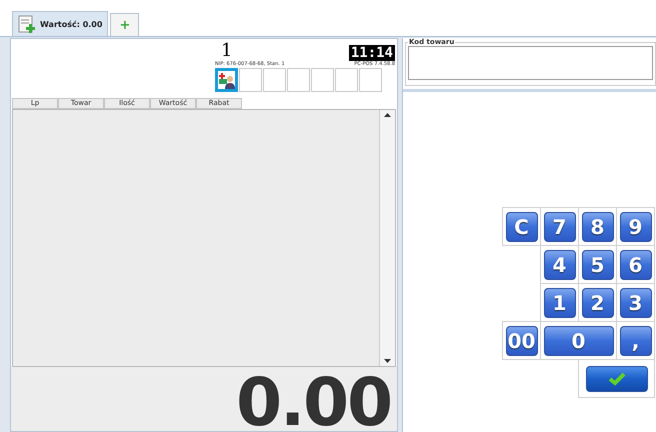  What do you see at coordinates (579, 341) in the screenshot?
I see `keypad-key: 0` at bounding box center [579, 341].